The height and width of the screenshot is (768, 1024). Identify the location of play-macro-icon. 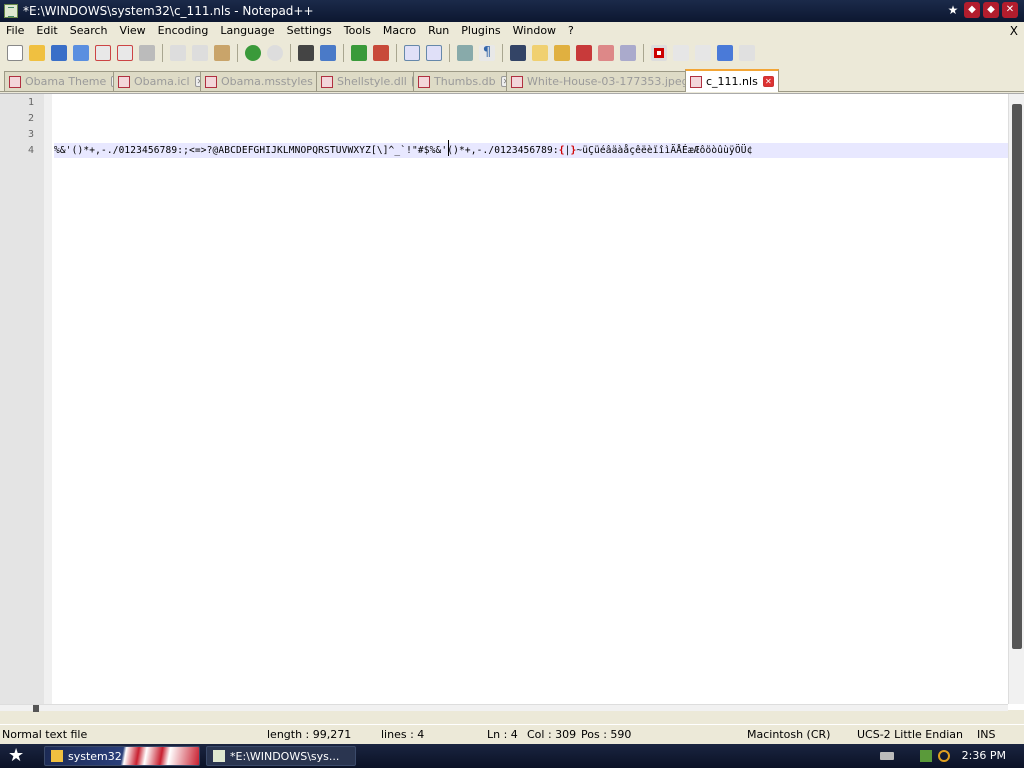
(703, 53).